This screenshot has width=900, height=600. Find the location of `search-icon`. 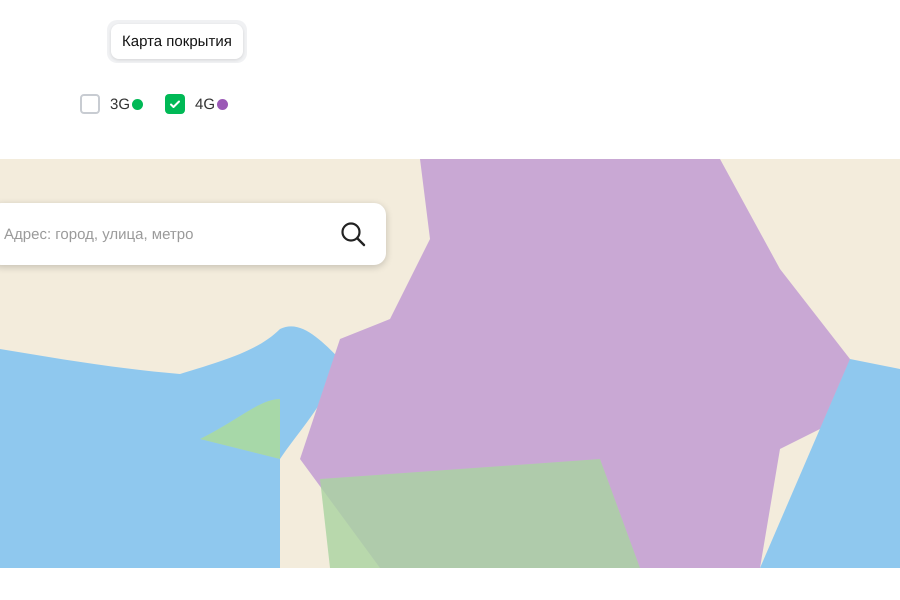

search-icon is located at coordinates (353, 234).